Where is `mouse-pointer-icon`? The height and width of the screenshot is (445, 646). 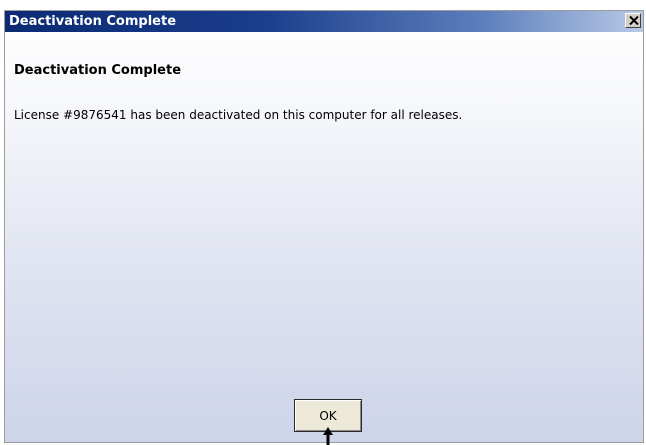 mouse-pointer-icon is located at coordinates (328, 436).